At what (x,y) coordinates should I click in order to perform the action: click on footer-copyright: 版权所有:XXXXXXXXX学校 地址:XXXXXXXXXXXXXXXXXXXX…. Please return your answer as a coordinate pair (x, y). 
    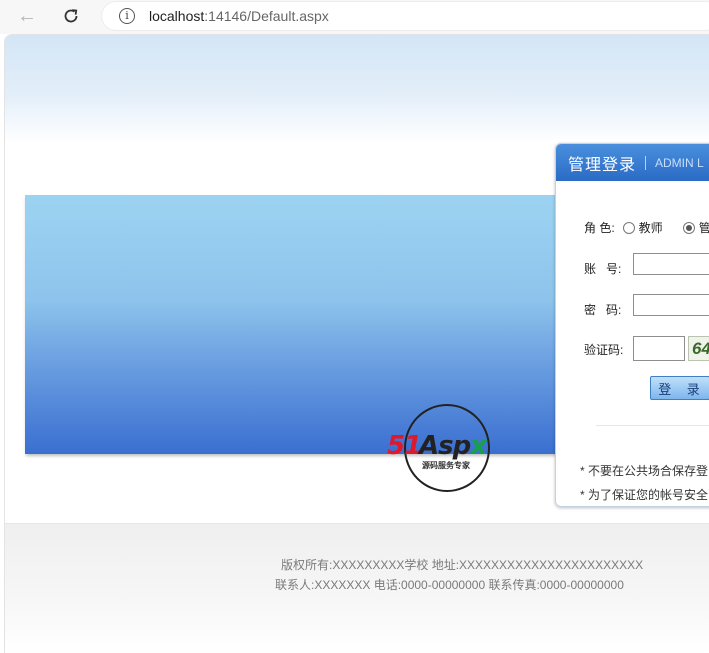
    Looking at the image, I should click on (462, 565).